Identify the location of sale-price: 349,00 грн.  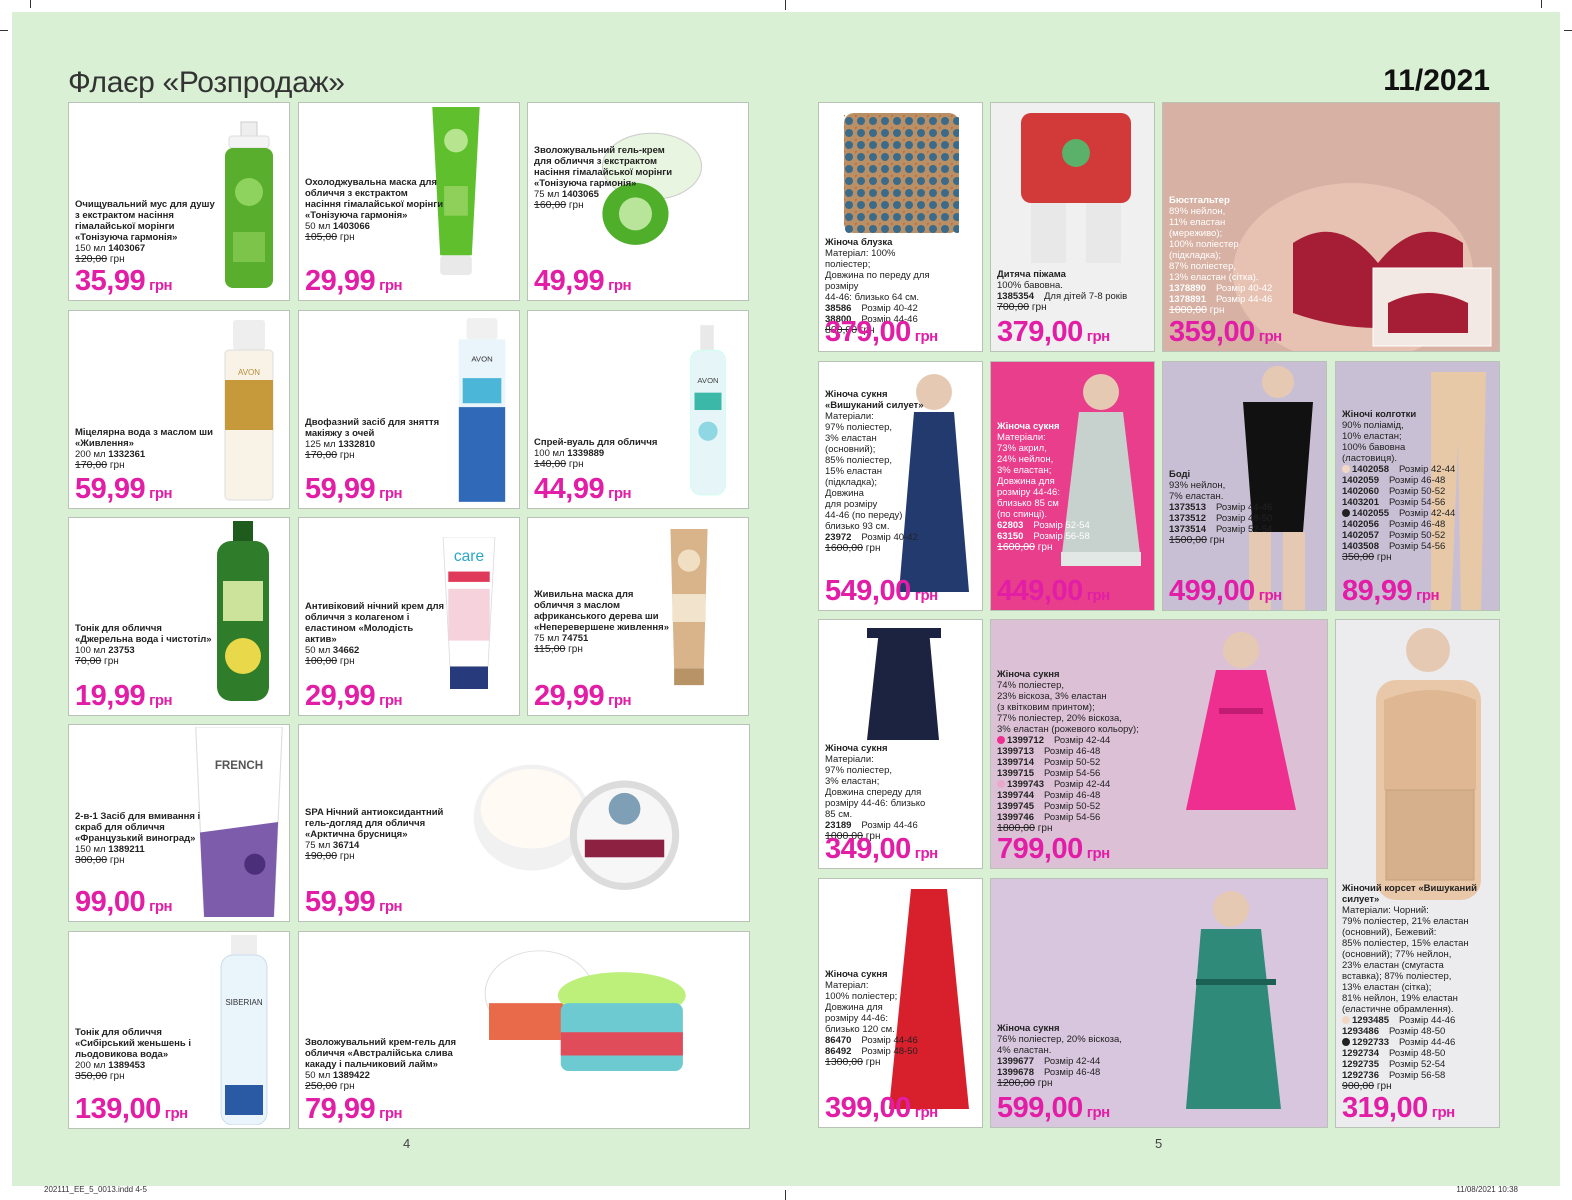
(881, 849).